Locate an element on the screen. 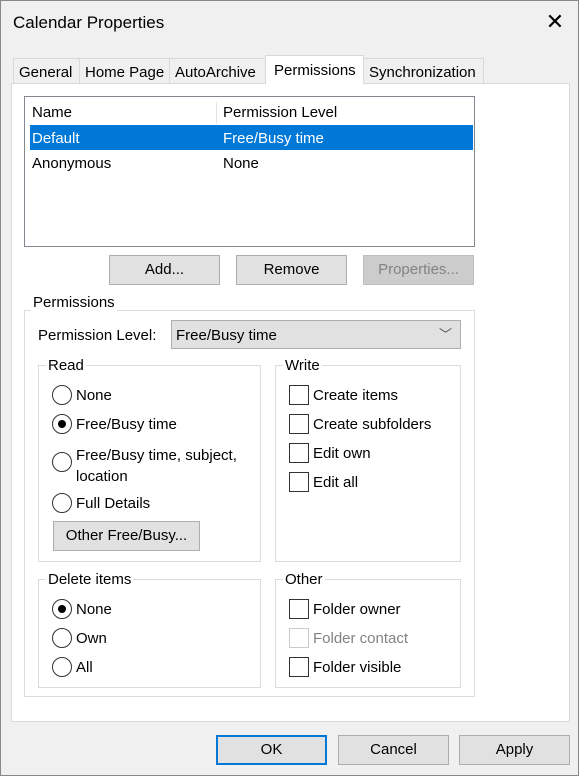  permission-level-dropdown: Free/Busy time ﹀ is located at coordinates (316, 334).